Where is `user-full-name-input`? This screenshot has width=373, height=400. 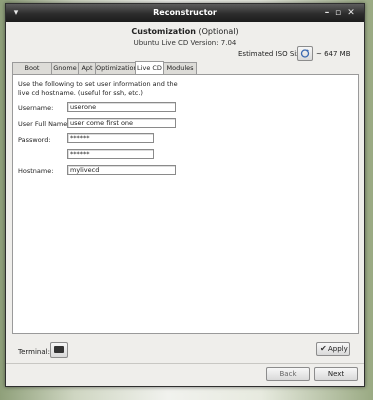 user-full-name-input is located at coordinates (121, 123).